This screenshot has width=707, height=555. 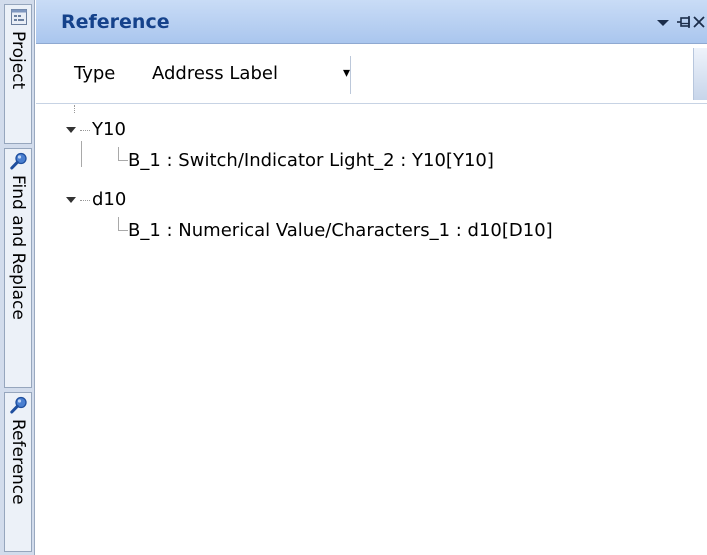 What do you see at coordinates (700, 74) in the screenshot?
I see `toolbar-overflow-button` at bounding box center [700, 74].